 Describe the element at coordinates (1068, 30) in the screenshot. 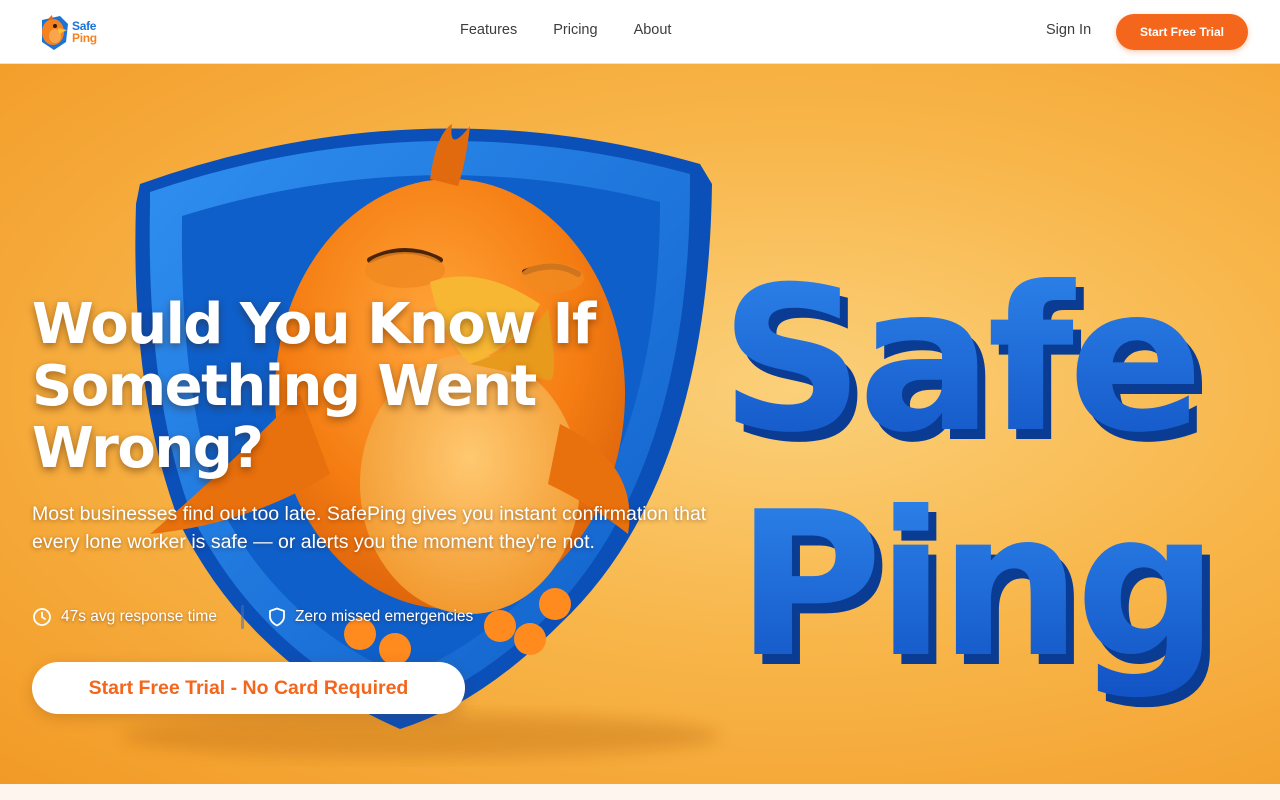

I see `sign-in-link: Sign In` at that location.